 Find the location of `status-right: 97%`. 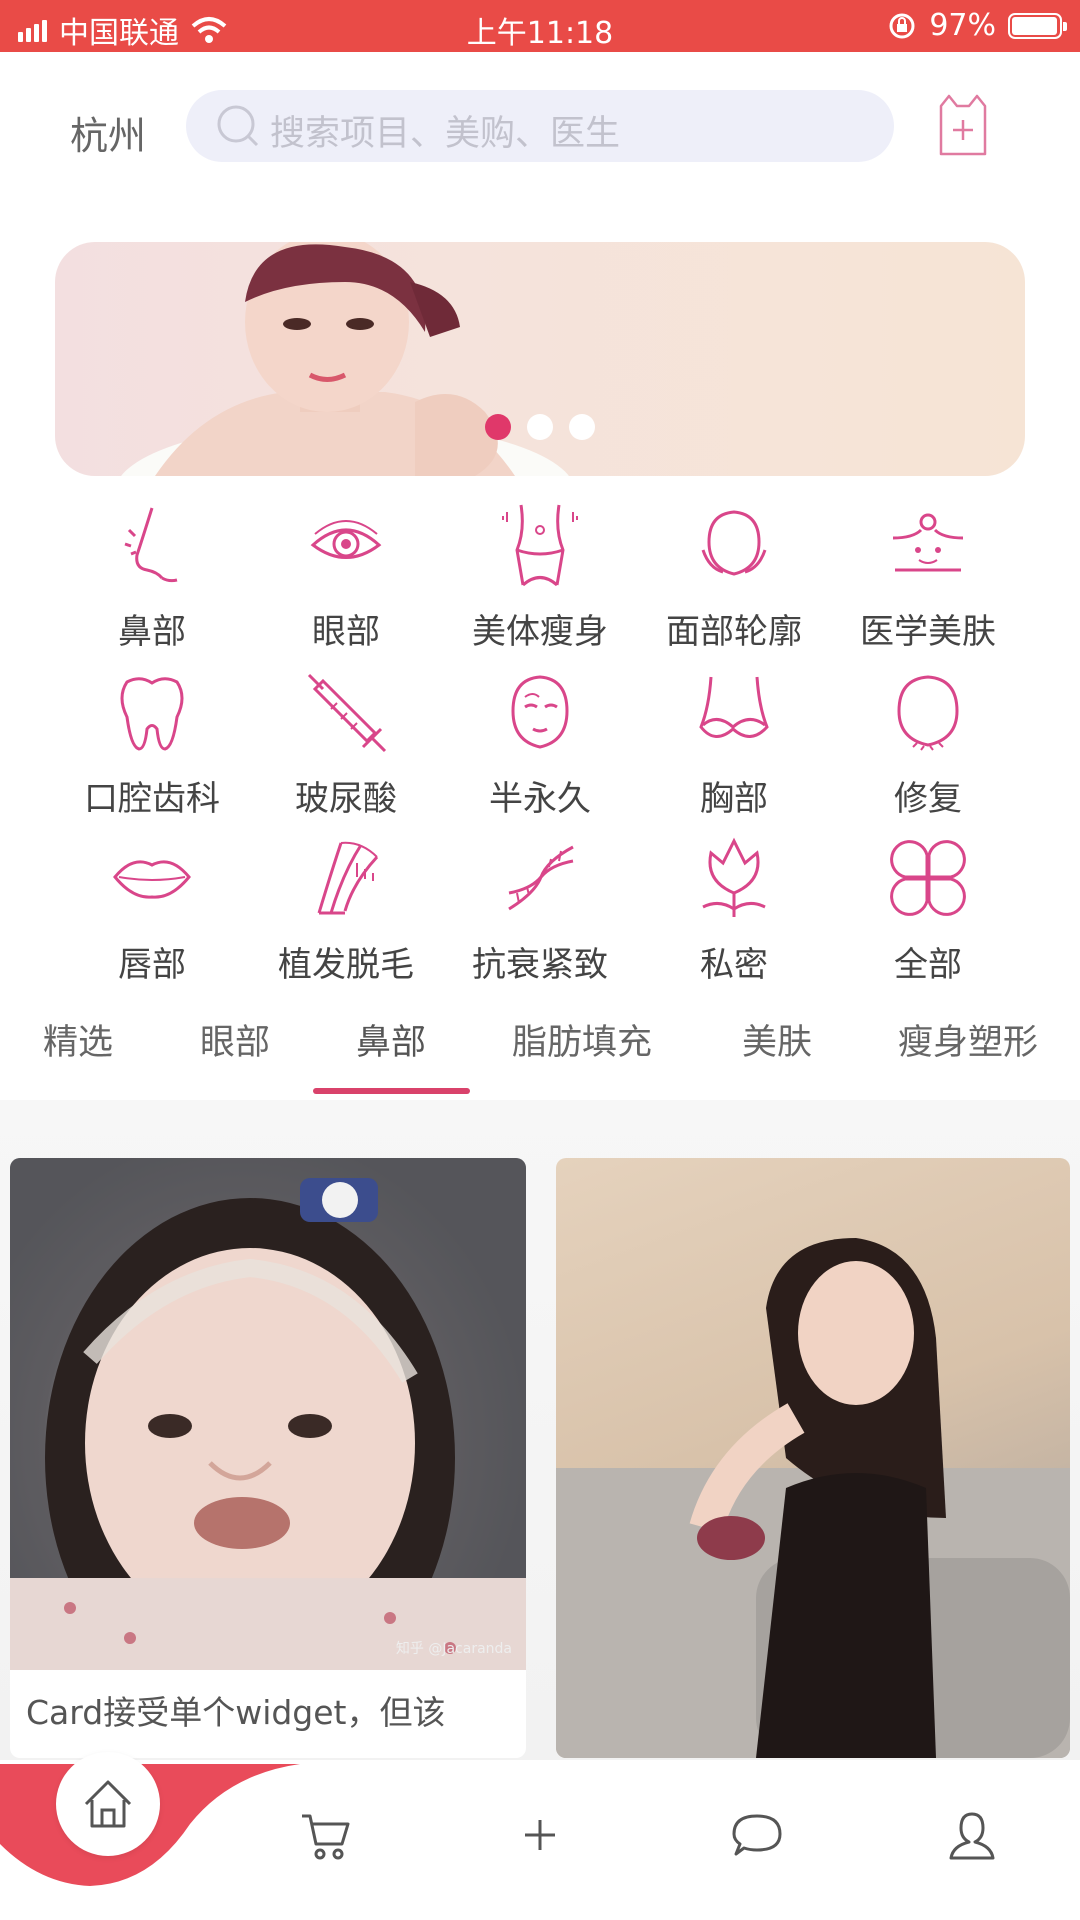

status-right: 97% is located at coordinates (977, 25).